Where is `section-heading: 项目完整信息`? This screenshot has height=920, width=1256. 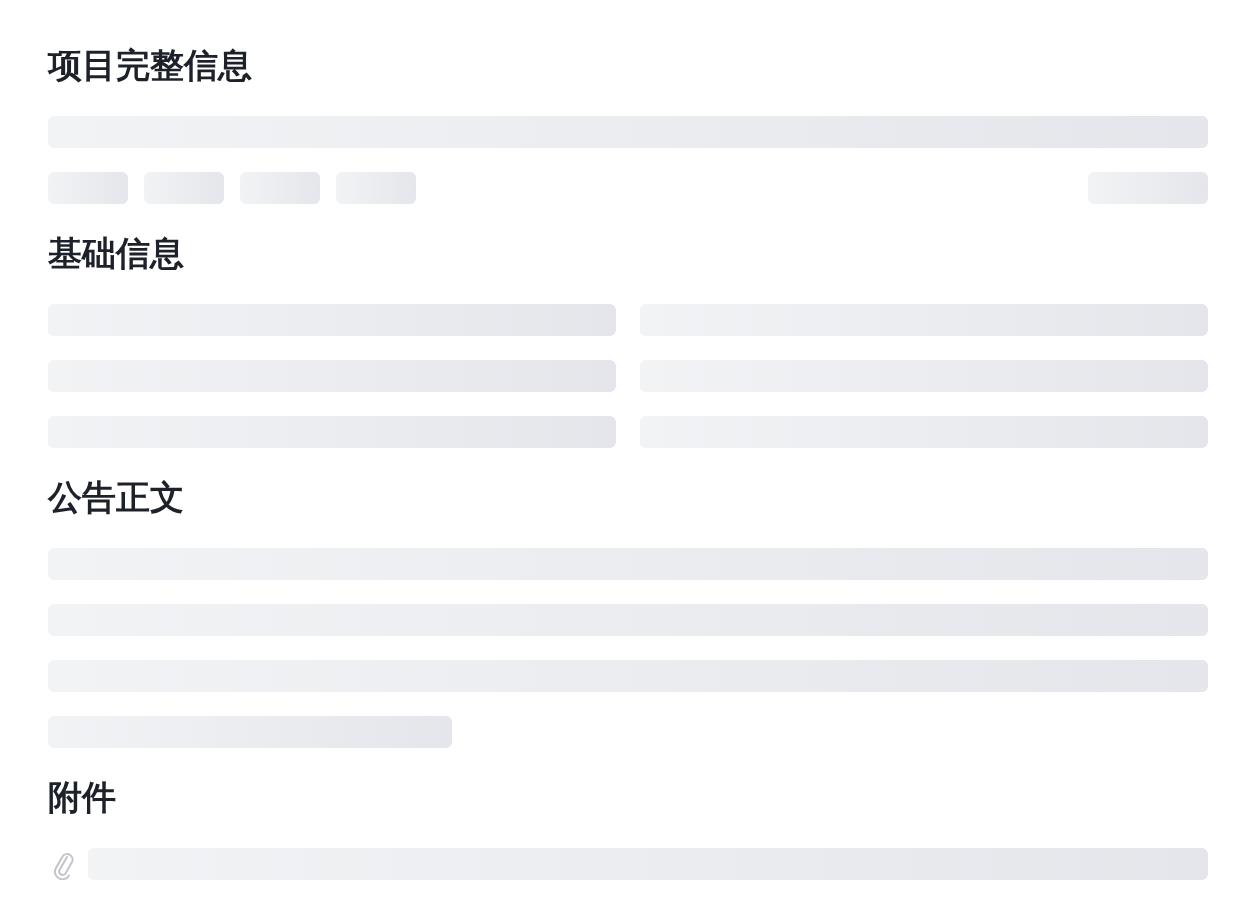 section-heading: 项目完整信息 is located at coordinates (150, 65).